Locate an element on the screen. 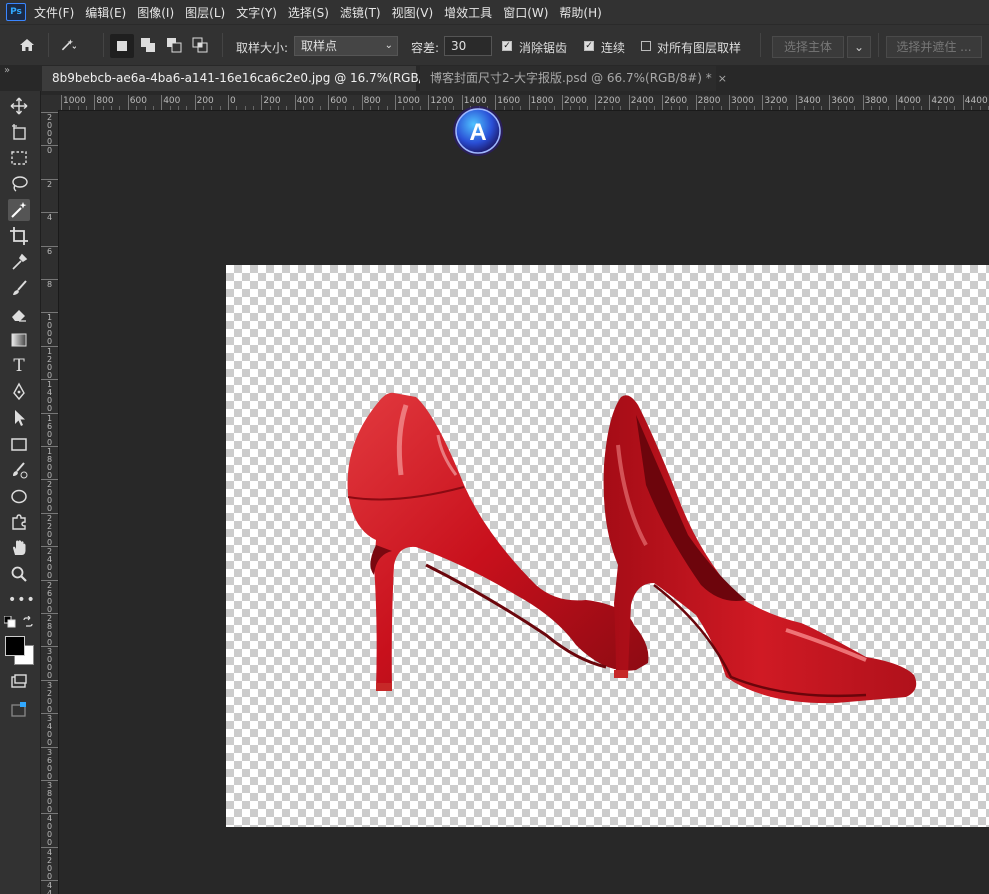 This screenshot has height=894, width=989. quick-mask-icon is located at coordinates (19, 682).